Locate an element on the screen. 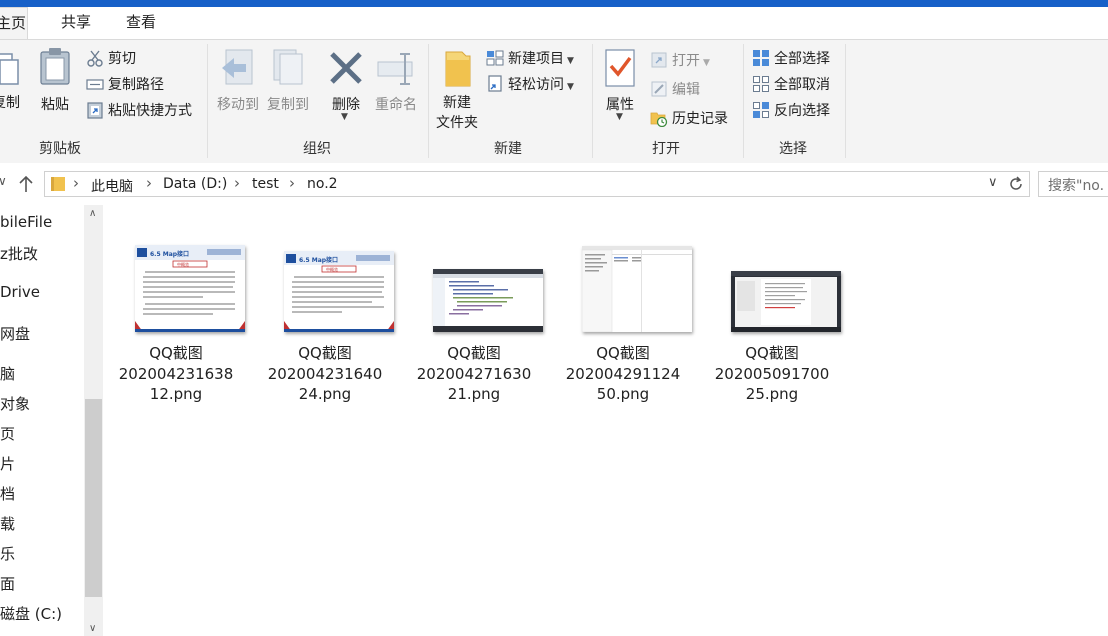 The image size is (1108, 636). scroll-down-arrow-icon: ∨ is located at coordinates (92, 628).